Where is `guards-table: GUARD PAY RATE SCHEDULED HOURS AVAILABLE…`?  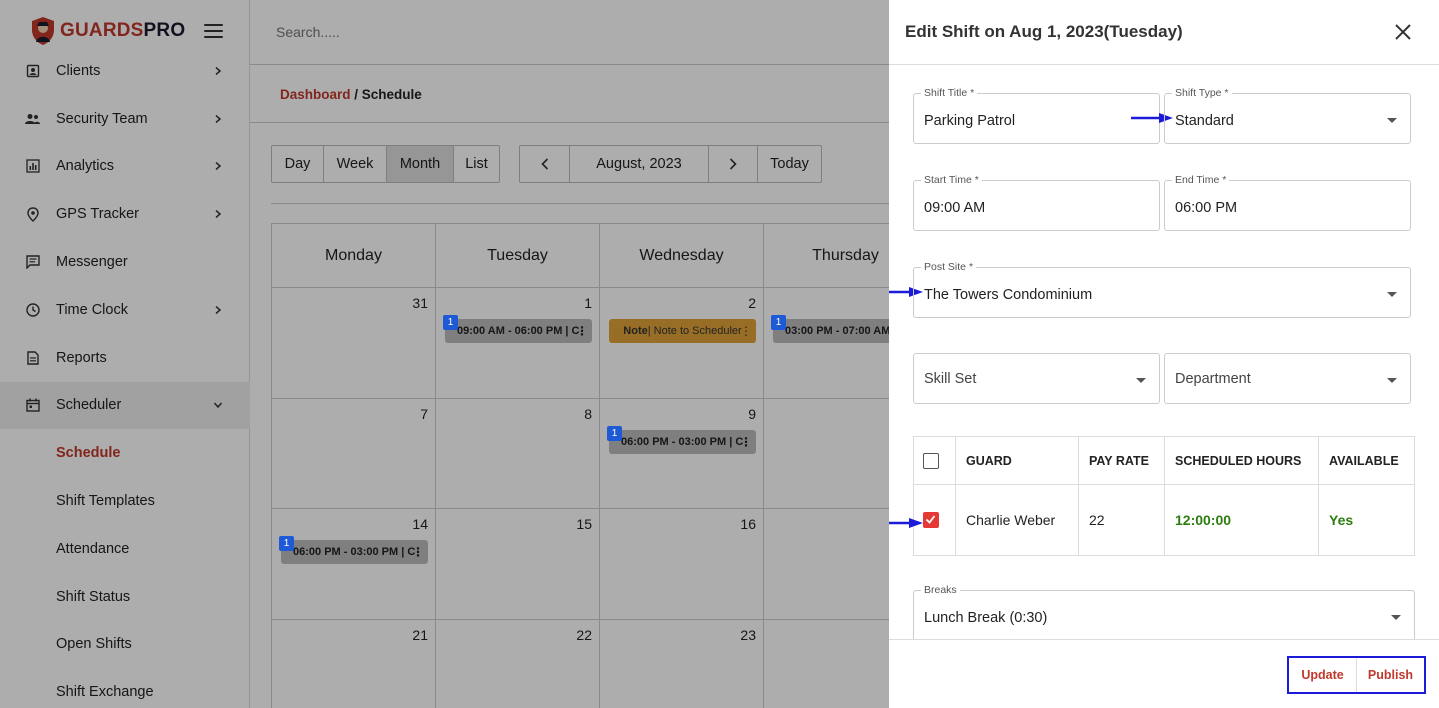 guards-table: GUARD PAY RATE SCHEDULED HOURS AVAILABLE… is located at coordinates (1164, 496).